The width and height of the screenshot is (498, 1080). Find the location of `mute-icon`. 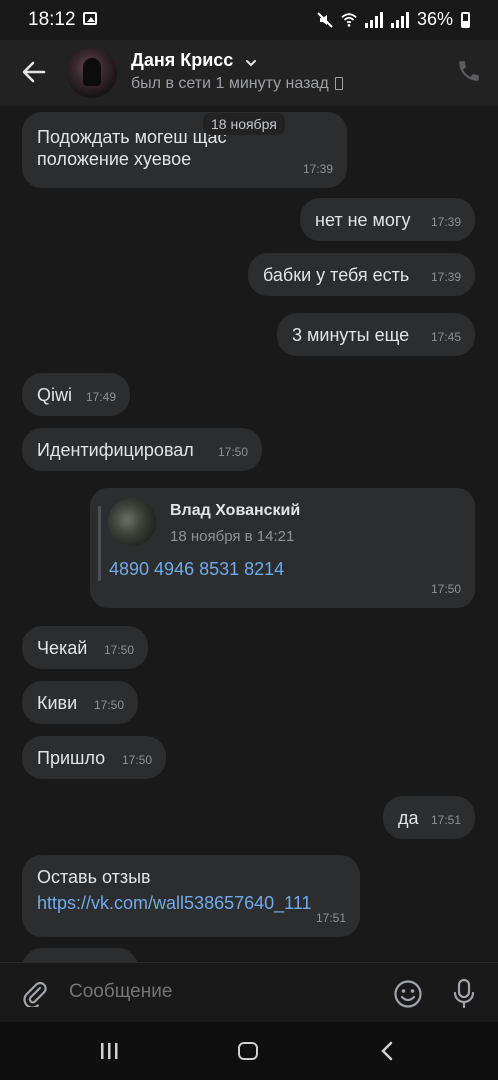

mute-icon is located at coordinates (325, 19).